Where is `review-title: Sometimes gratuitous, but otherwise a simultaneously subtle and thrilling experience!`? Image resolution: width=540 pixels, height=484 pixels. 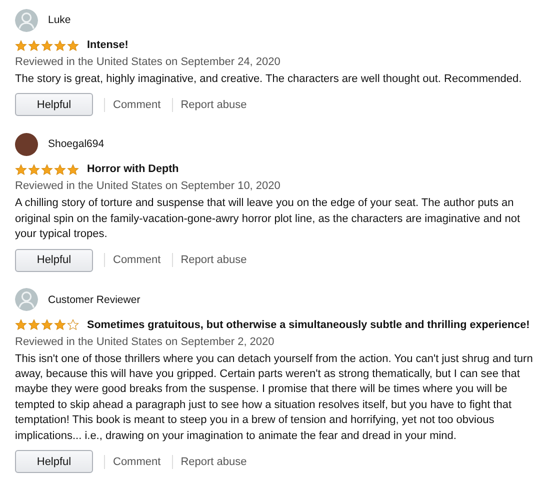 review-title: Sometimes gratuitous, but otherwise a simultaneously subtle and thrilling experience! is located at coordinates (308, 324).